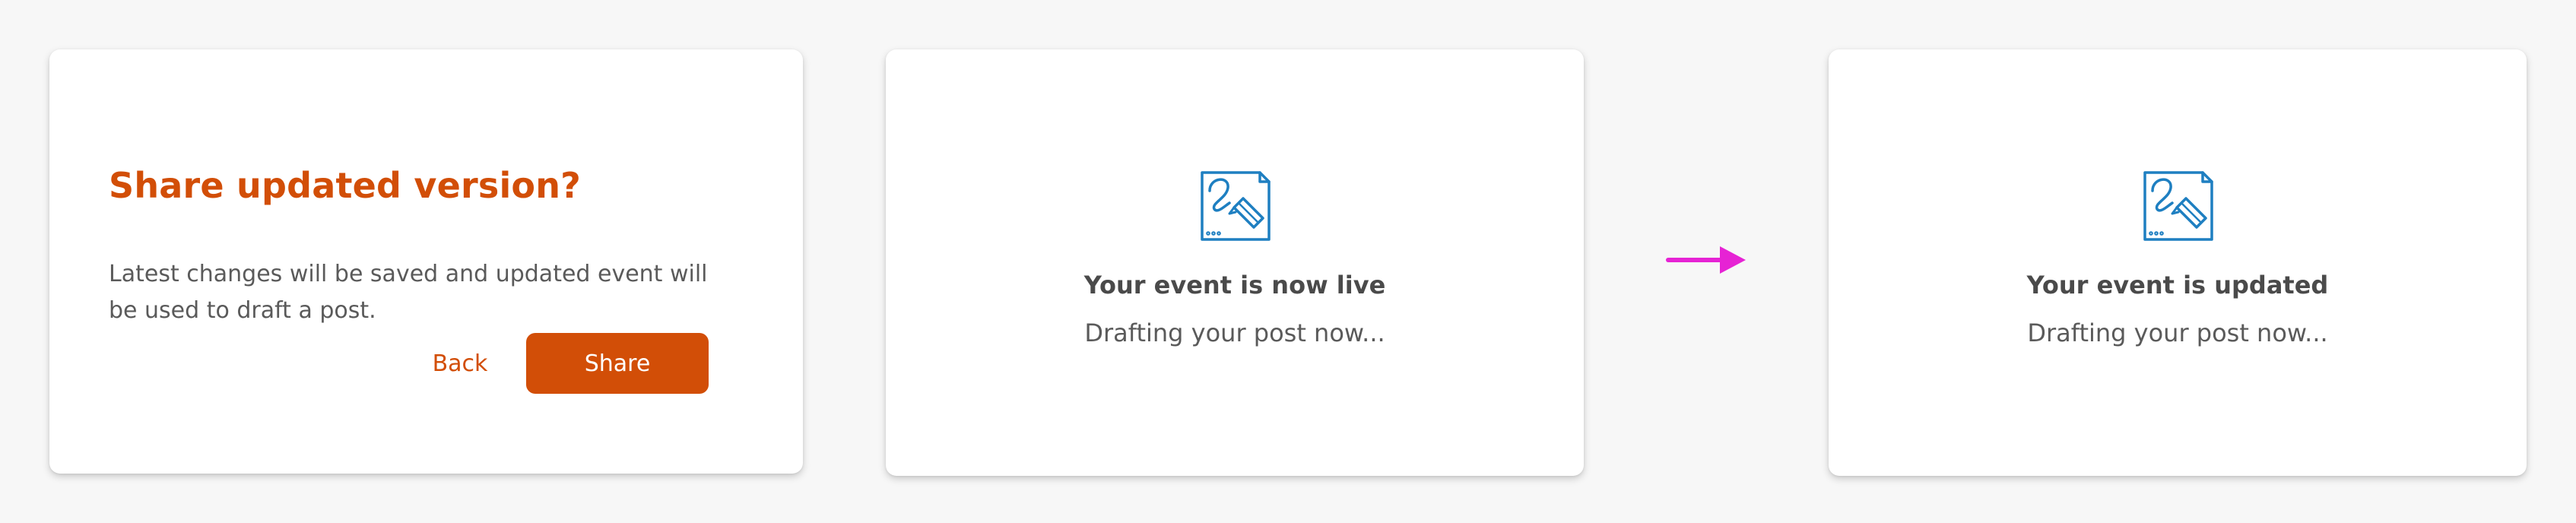 The height and width of the screenshot is (523, 2576). Describe the element at coordinates (460, 364) in the screenshot. I see `back-button: Back` at that location.